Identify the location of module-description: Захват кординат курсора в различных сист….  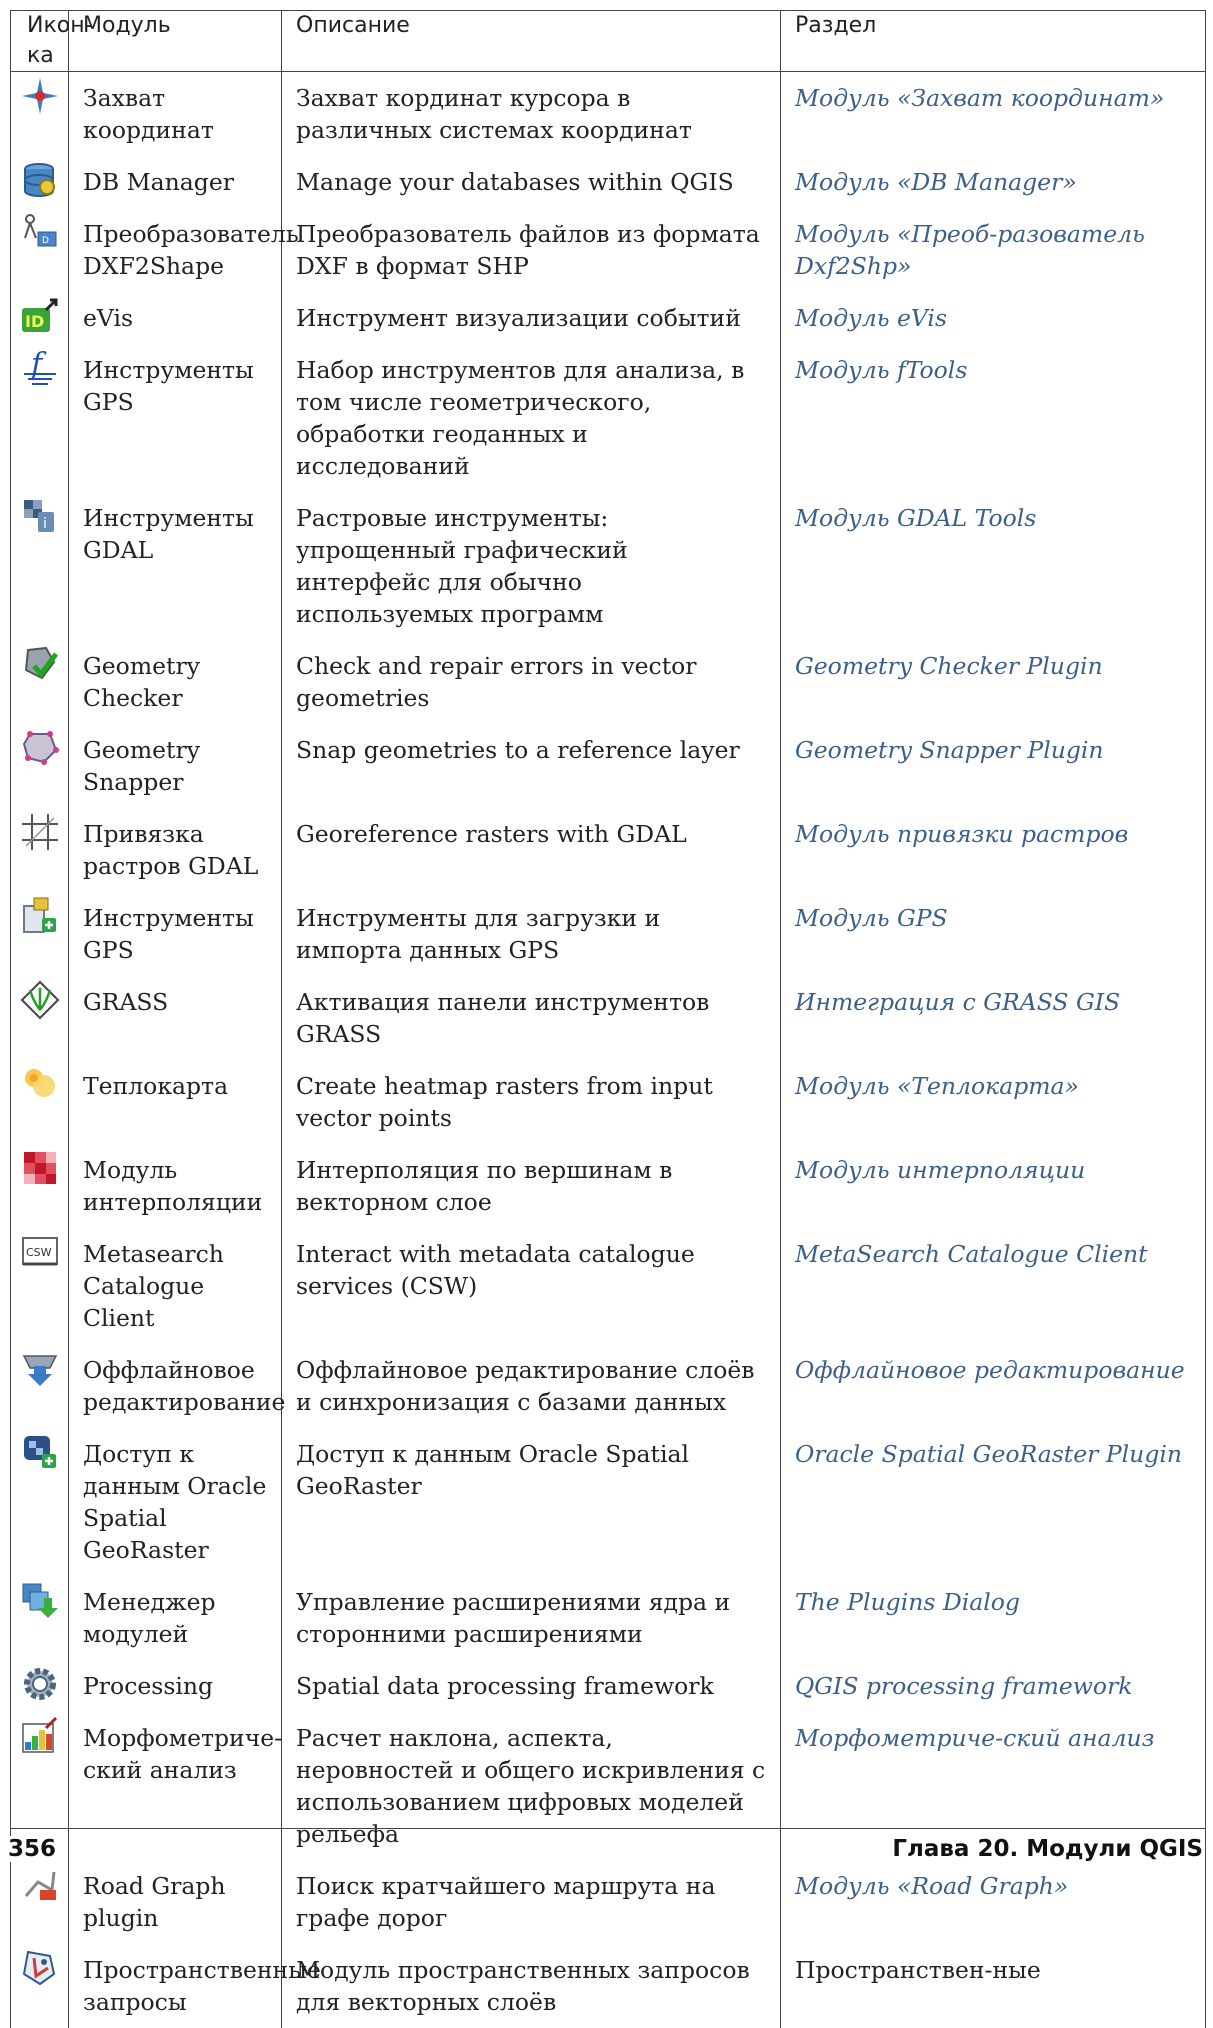
(531, 113).